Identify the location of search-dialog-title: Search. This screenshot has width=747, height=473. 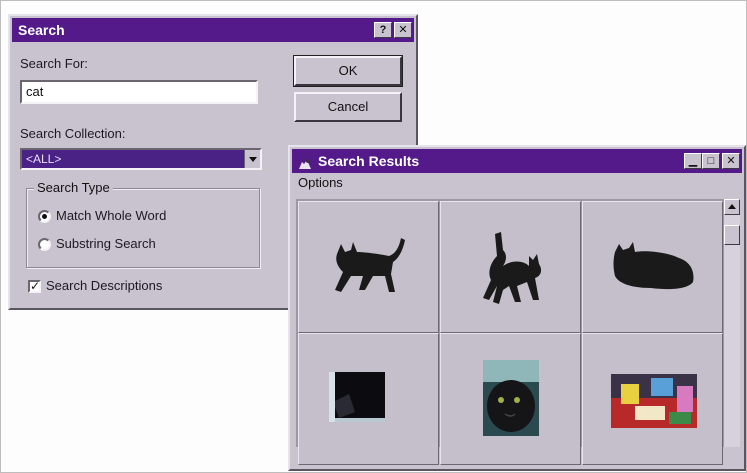
(41, 30).